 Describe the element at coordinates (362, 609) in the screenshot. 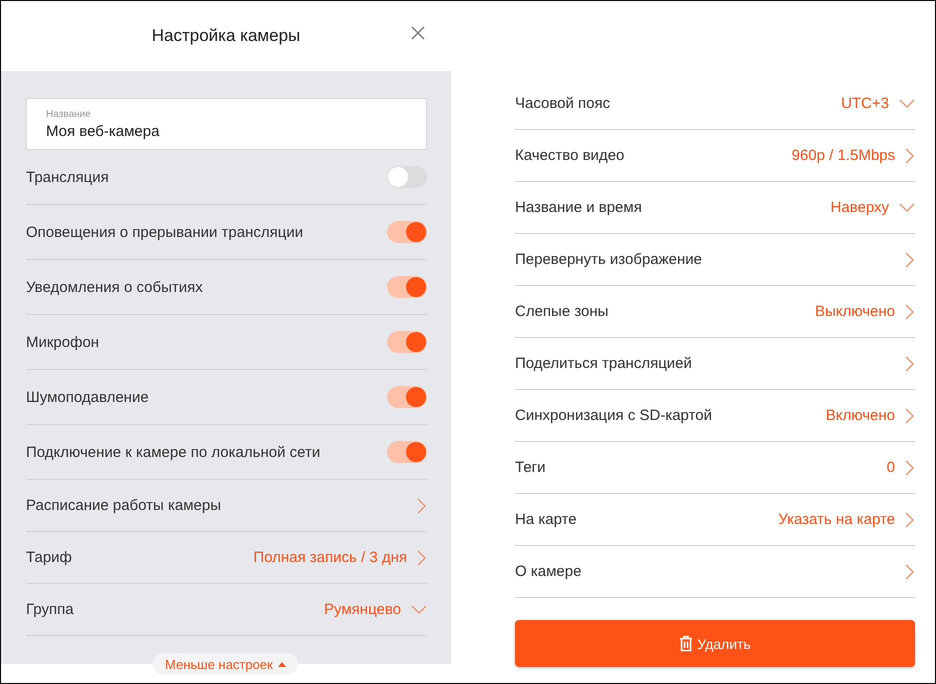

I see `setting-value: Румянцево` at that location.